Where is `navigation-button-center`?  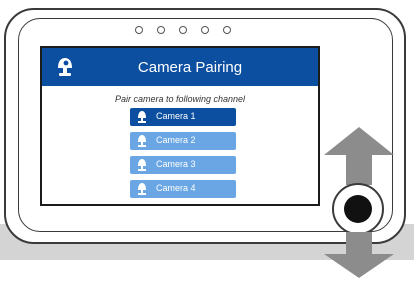 navigation-button-center is located at coordinates (358, 209).